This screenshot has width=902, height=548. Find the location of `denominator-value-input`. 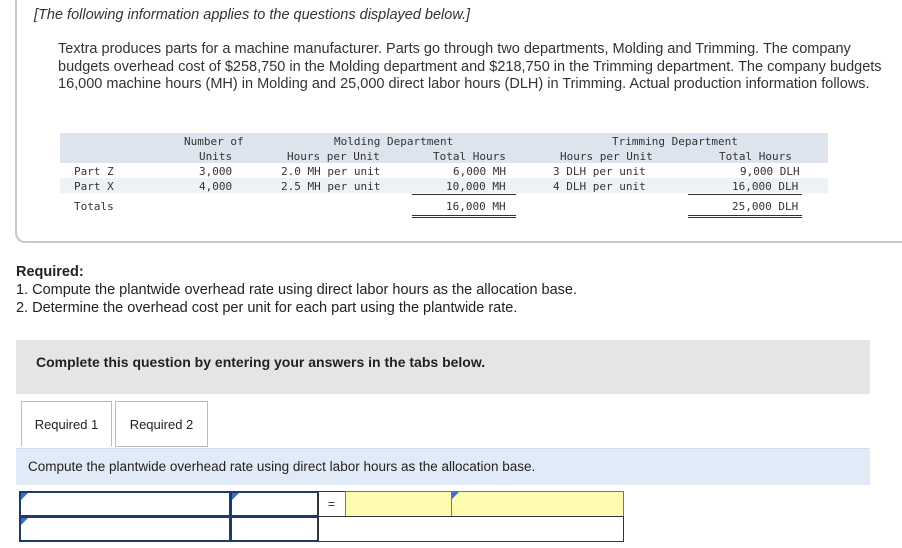

denominator-value-input is located at coordinates (274, 529).